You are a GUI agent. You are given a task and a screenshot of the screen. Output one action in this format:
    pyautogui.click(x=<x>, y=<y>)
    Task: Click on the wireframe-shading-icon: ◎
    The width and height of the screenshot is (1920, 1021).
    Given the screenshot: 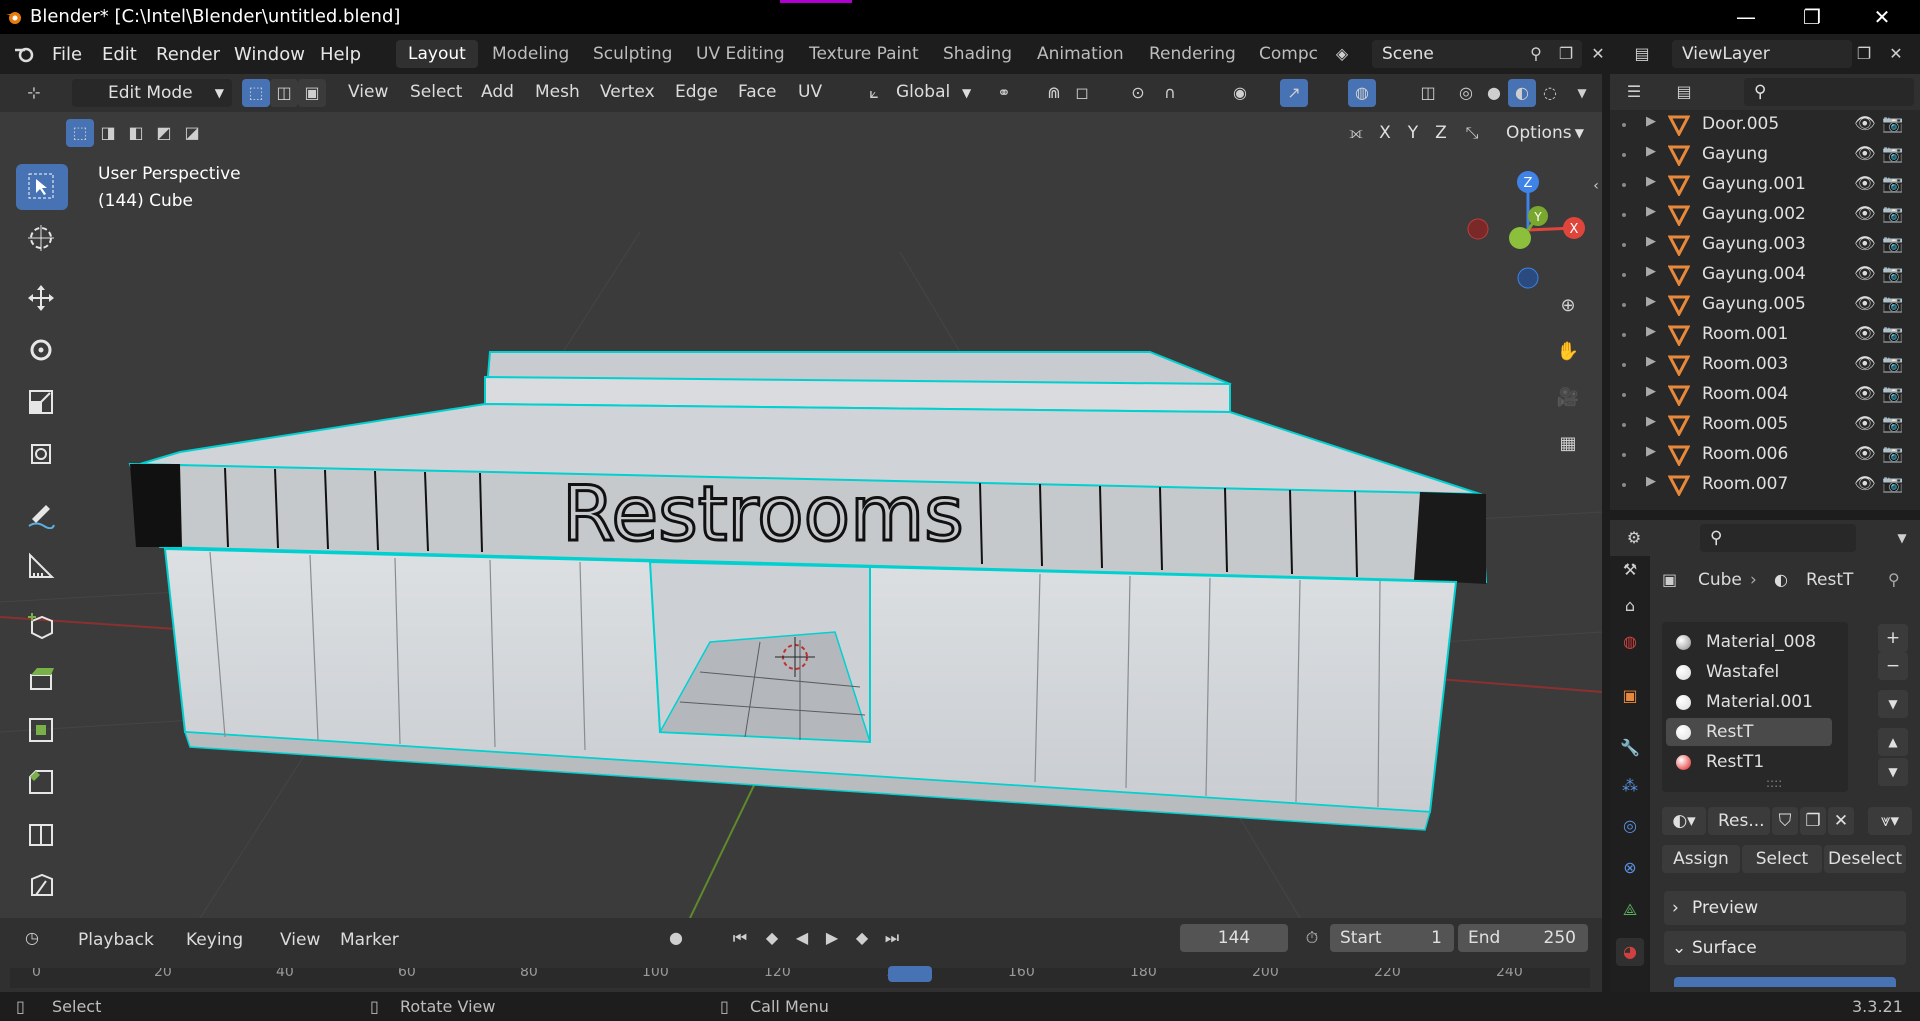 What is the action you would take?
    pyautogui.click(x=1466, y=93)
    